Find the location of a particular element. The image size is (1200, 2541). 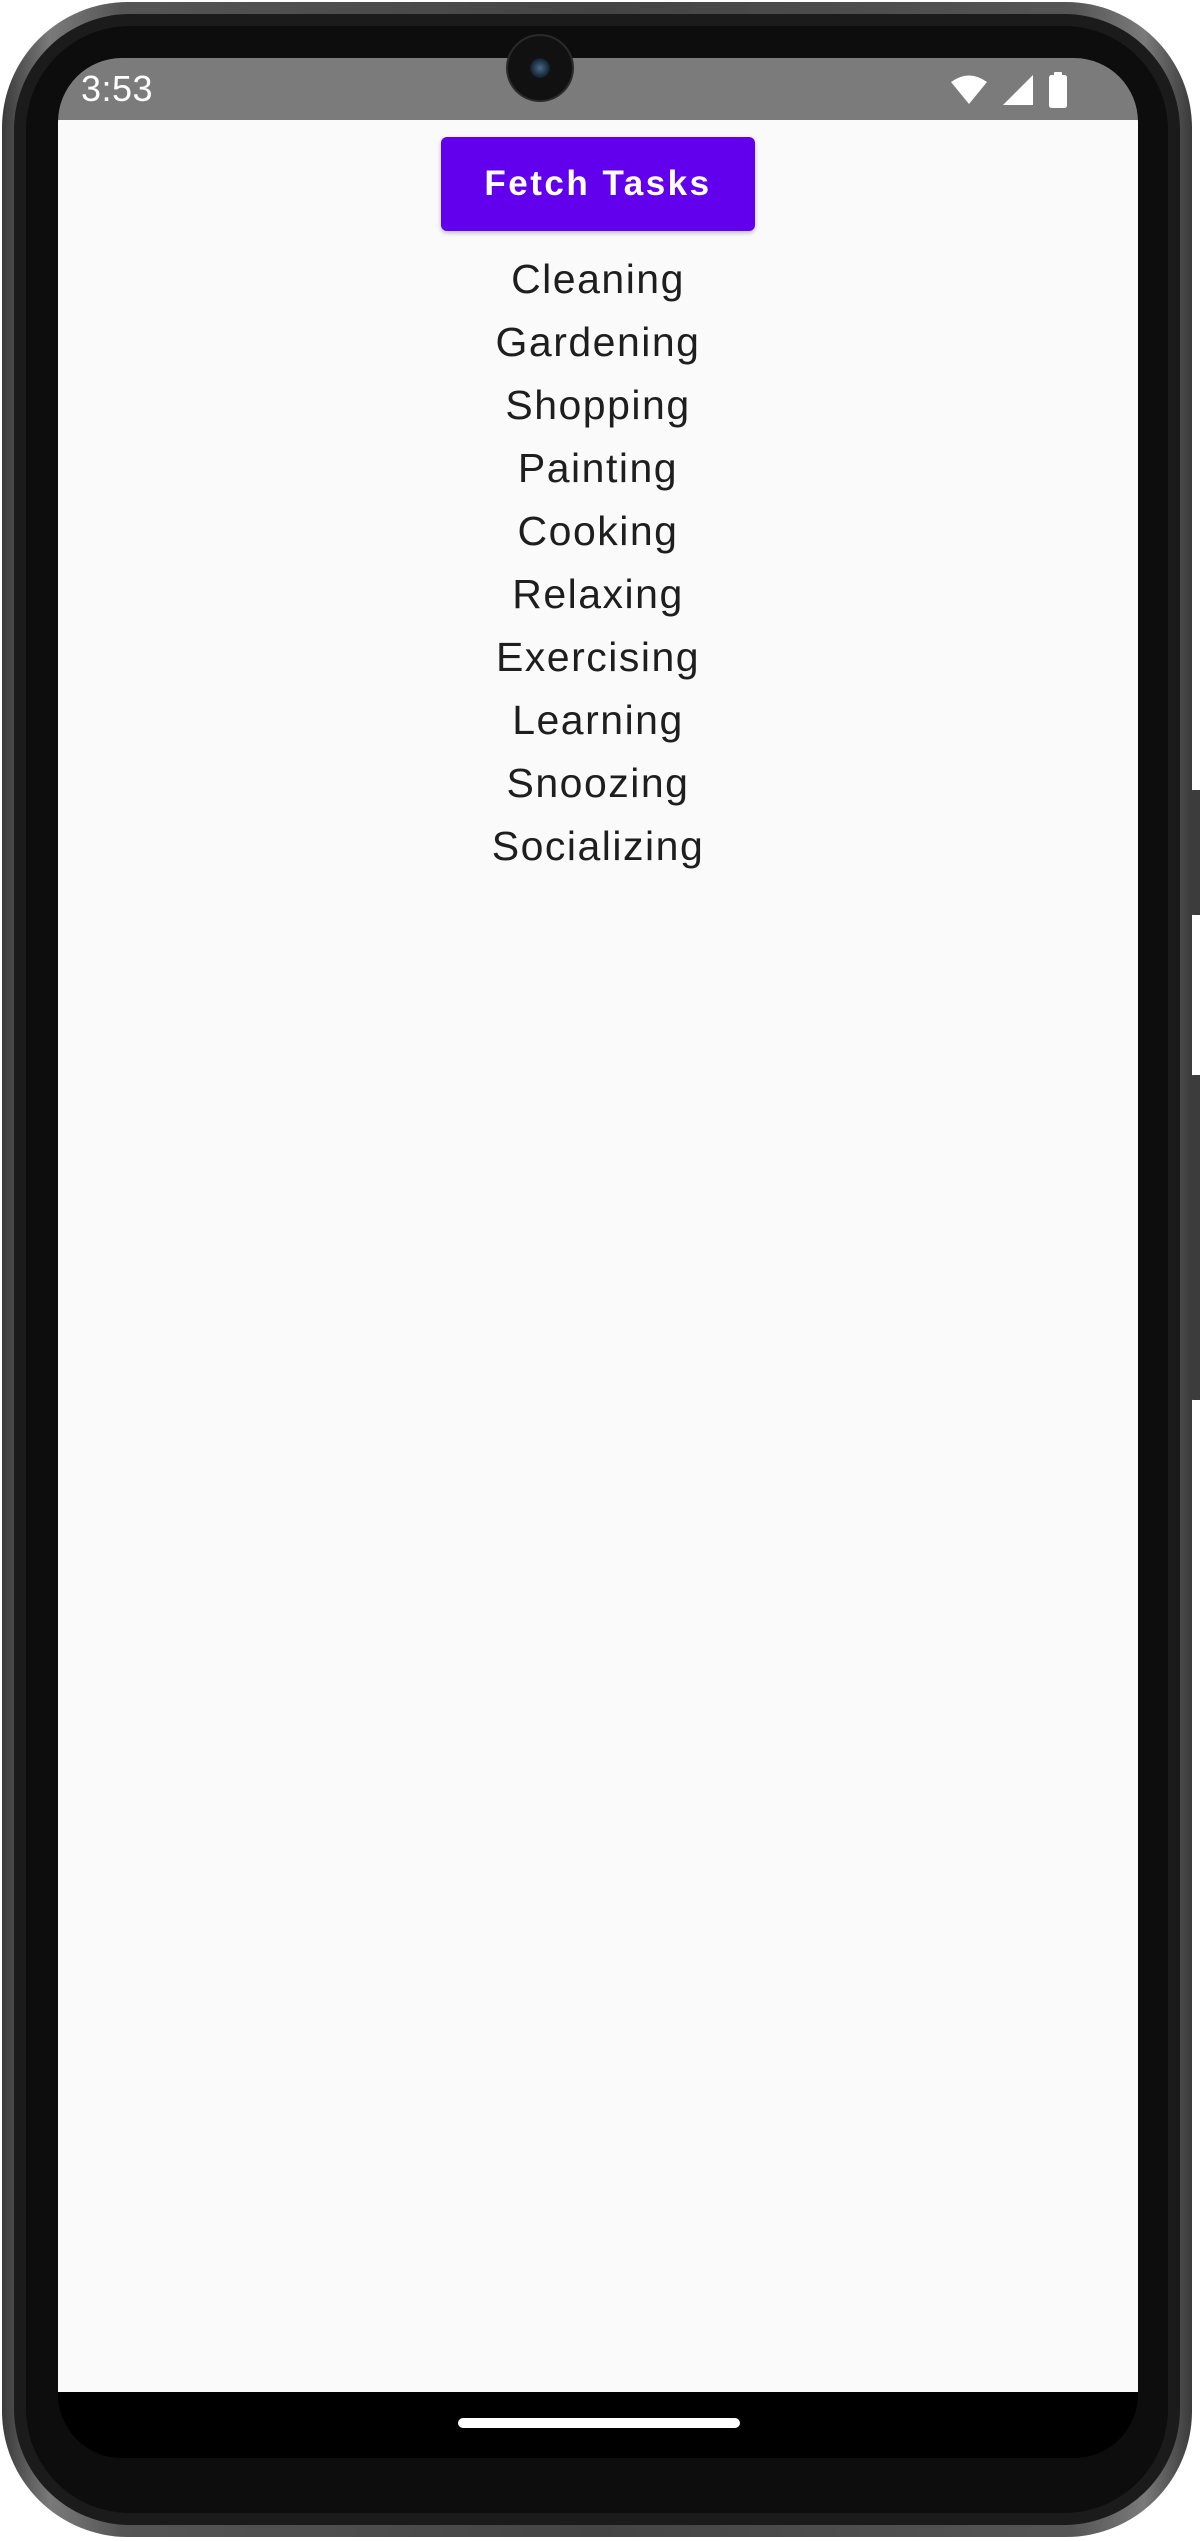

volume-button is located at coordinates (1195, 1237).